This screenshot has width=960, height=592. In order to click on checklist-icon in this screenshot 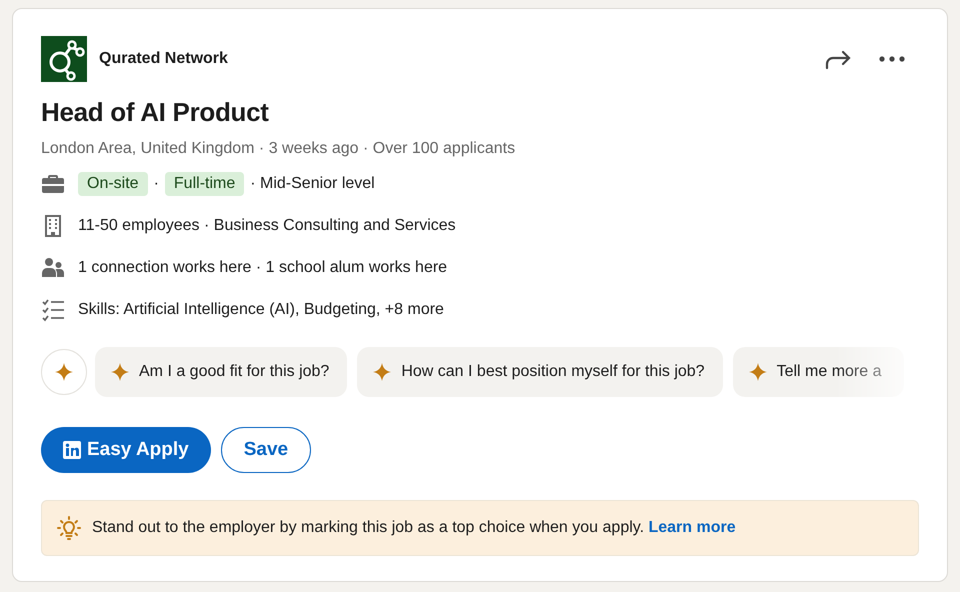, I will do `click(53, 310)`.